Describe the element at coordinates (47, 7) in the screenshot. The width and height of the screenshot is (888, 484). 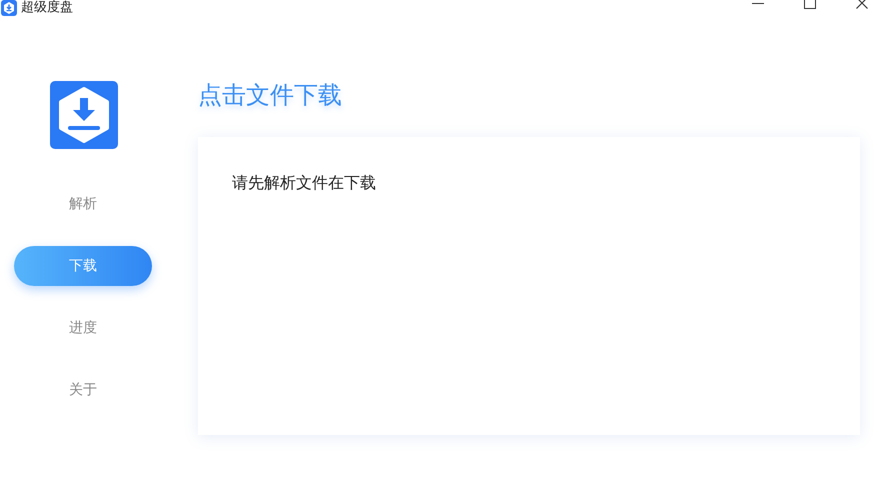
I see `window-title: 超级度盘` at that location.